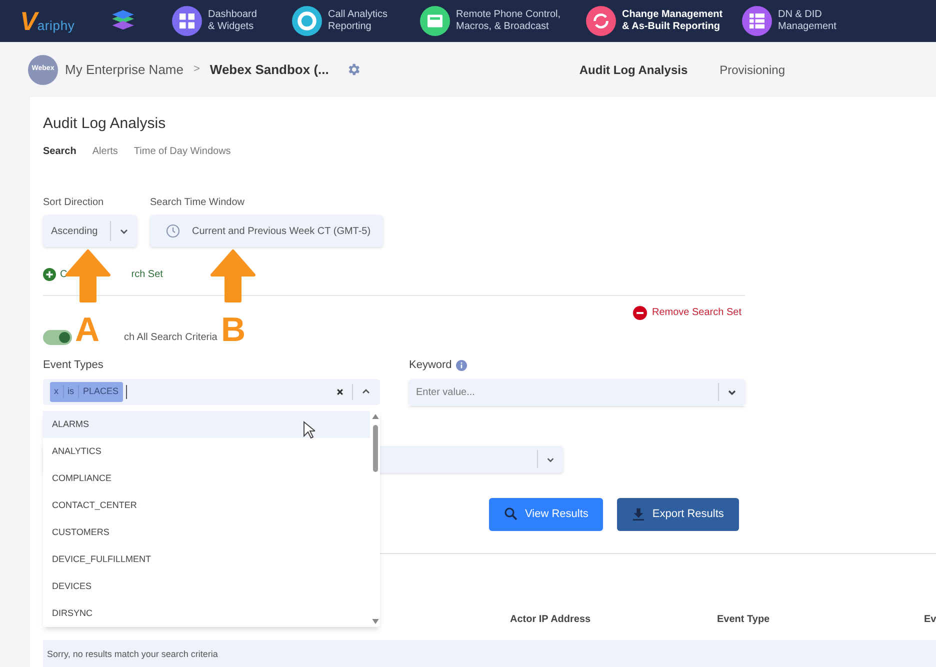  I want to click on mouse-cursor-icon, so click(309, 430).